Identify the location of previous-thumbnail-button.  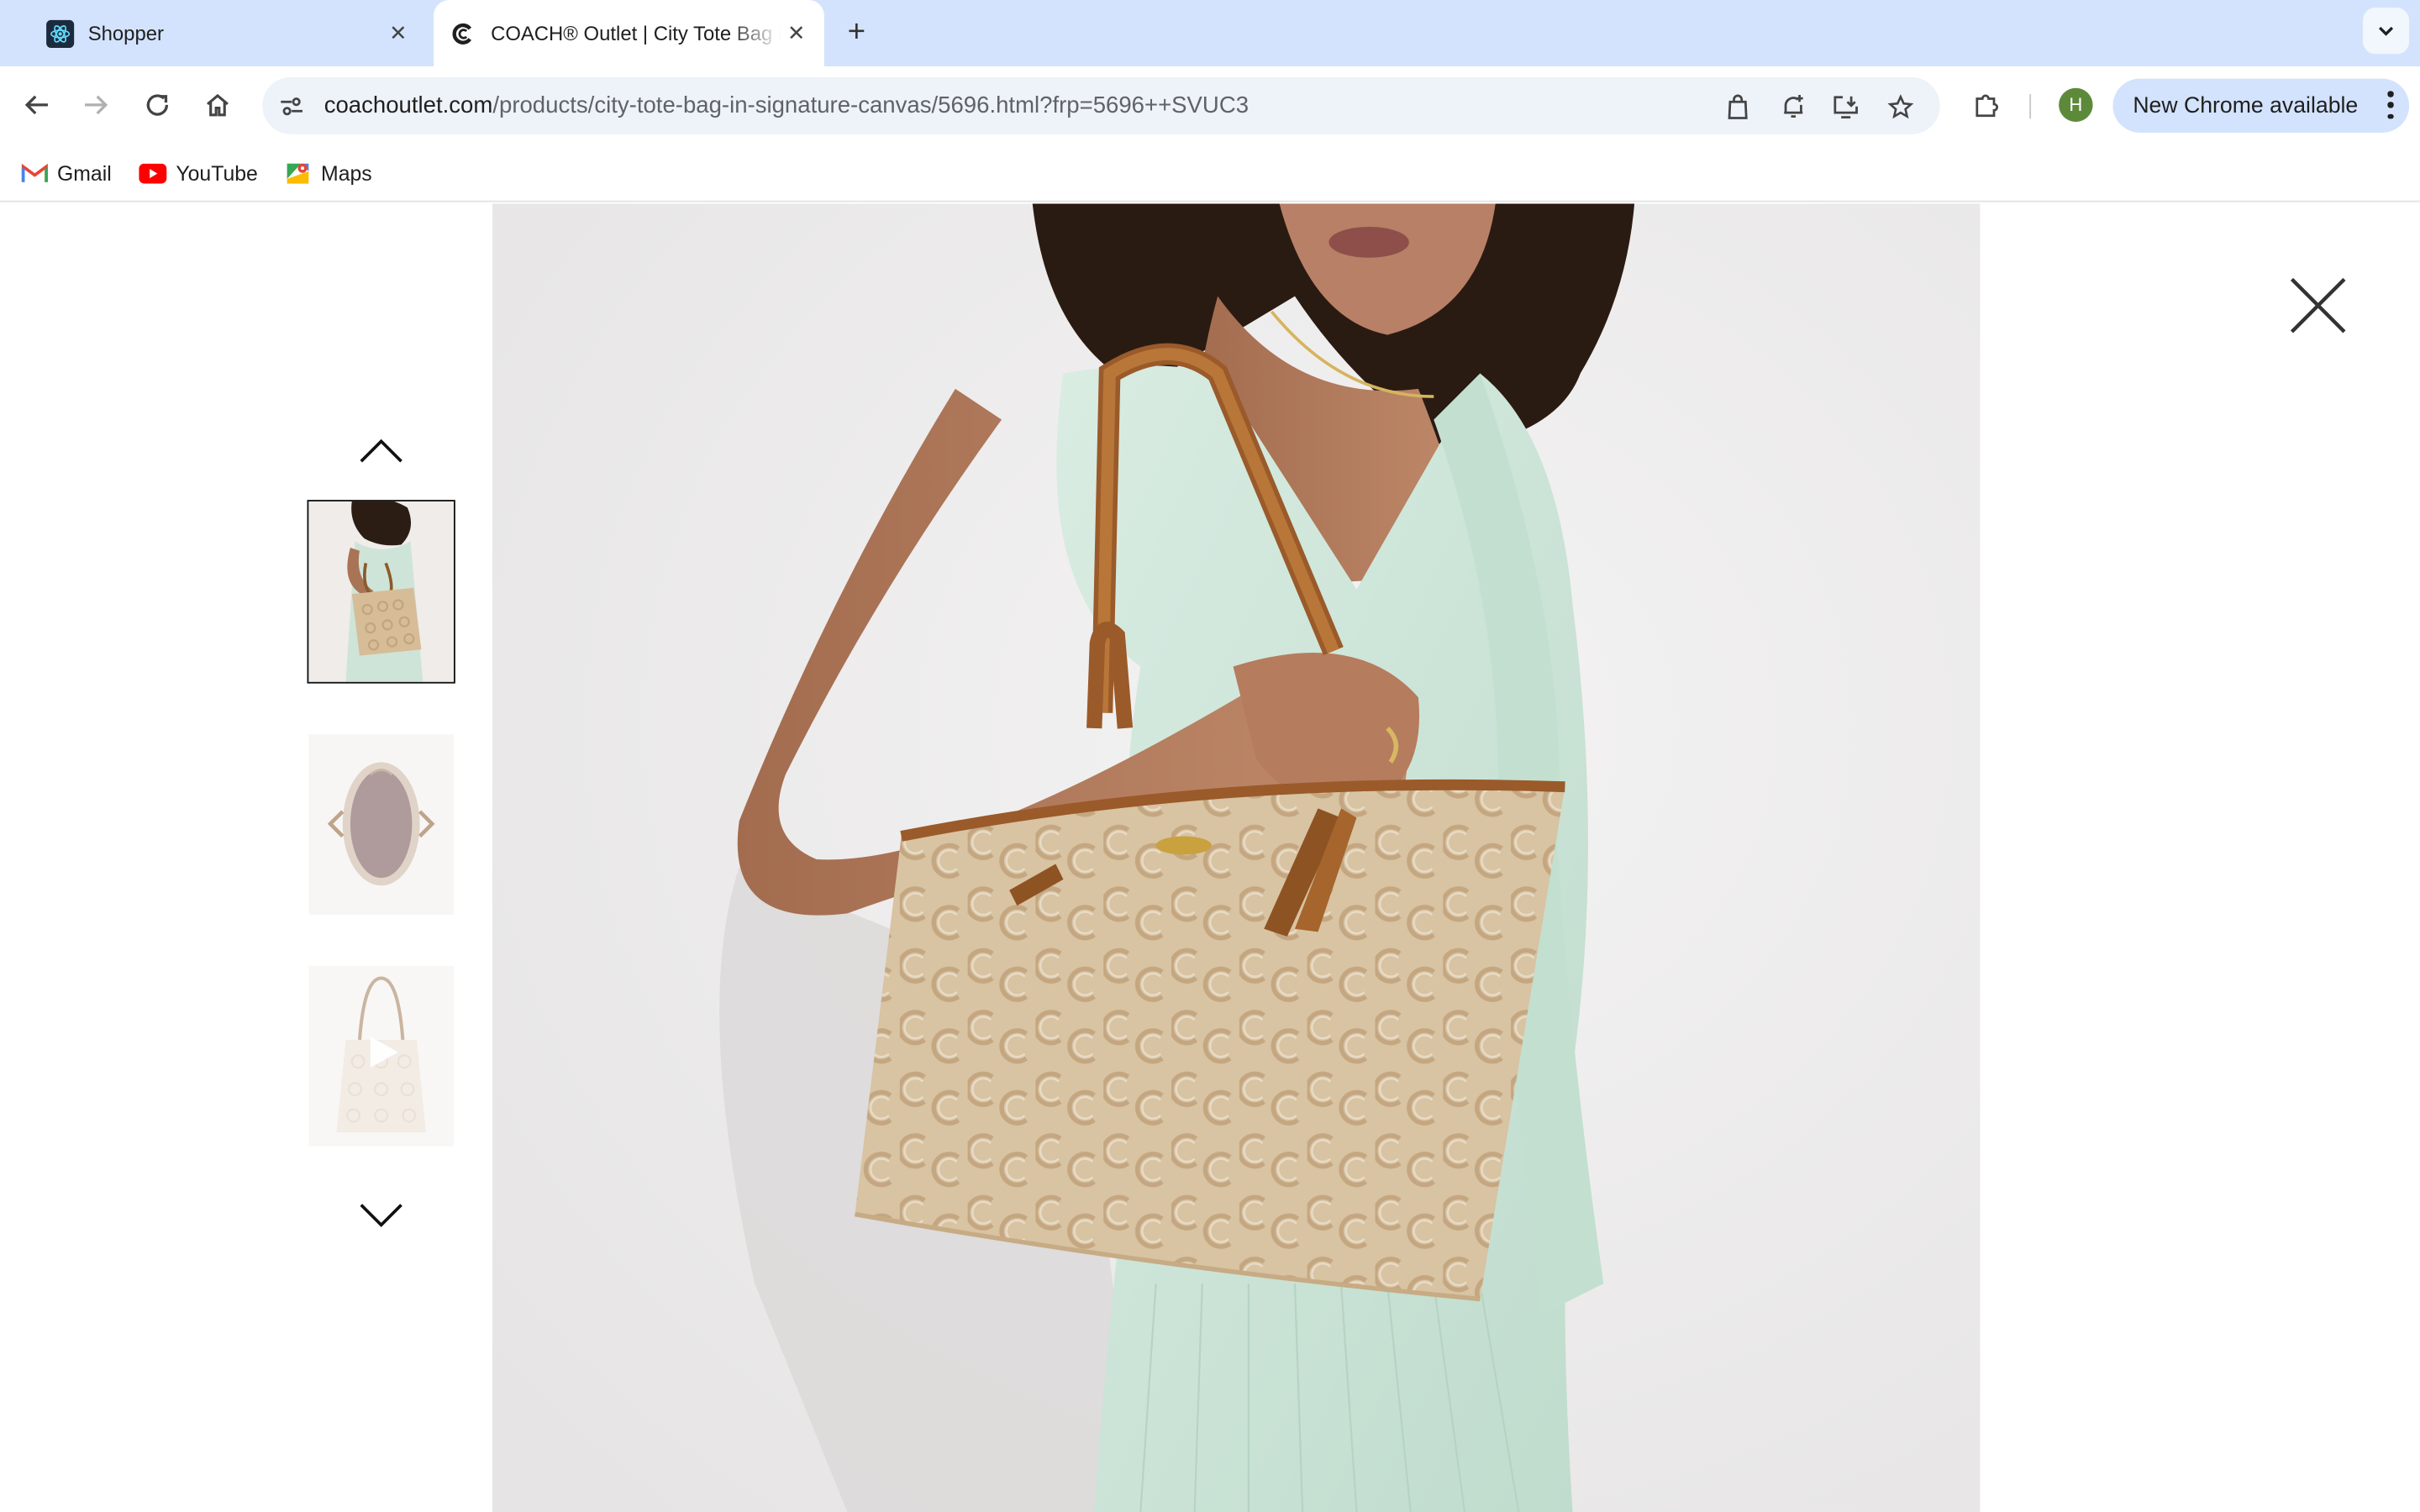
(382, 450).